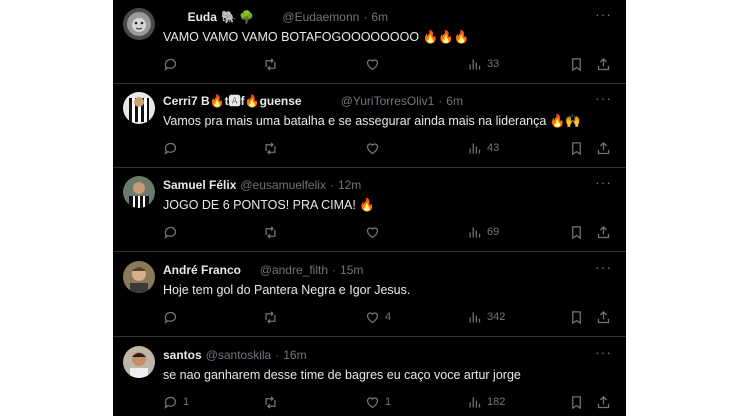 This screenshot has width=740, height=416. What do you see at coordinates (232, 101) in the screenshot?
I see `display-name: Cerri7 B🔥t🅰f🔥guense` at bounding box center [232, 101].